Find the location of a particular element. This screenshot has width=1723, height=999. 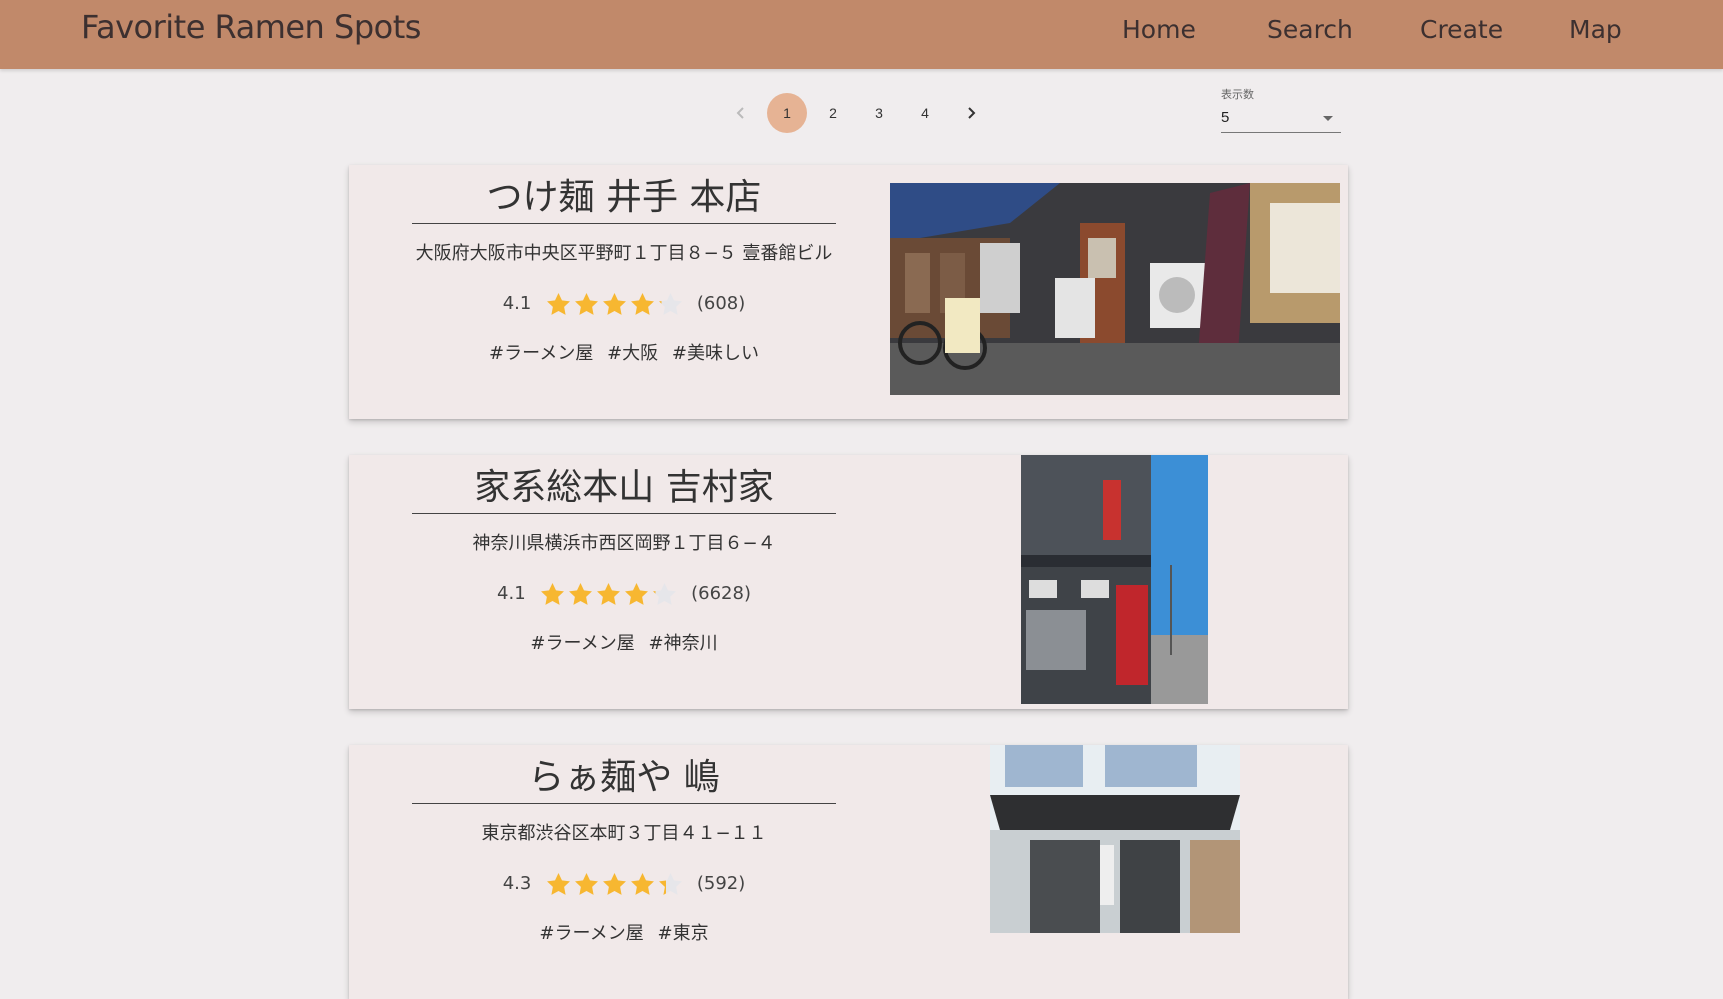

per-page-label: 表示数 is located at coordinates (1237, 94).